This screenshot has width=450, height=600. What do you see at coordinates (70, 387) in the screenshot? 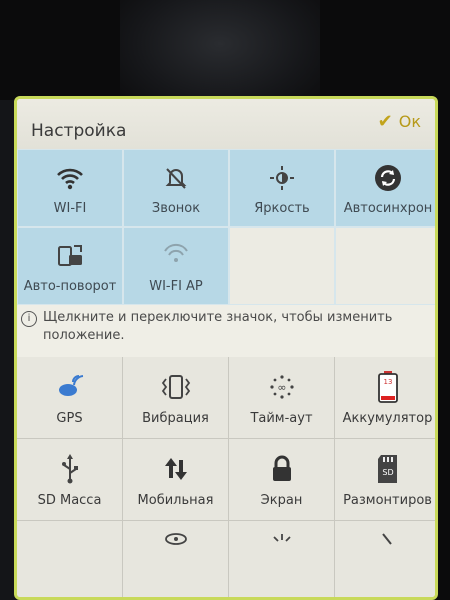
I see `gps-icon` at bounding box center [70, 387].